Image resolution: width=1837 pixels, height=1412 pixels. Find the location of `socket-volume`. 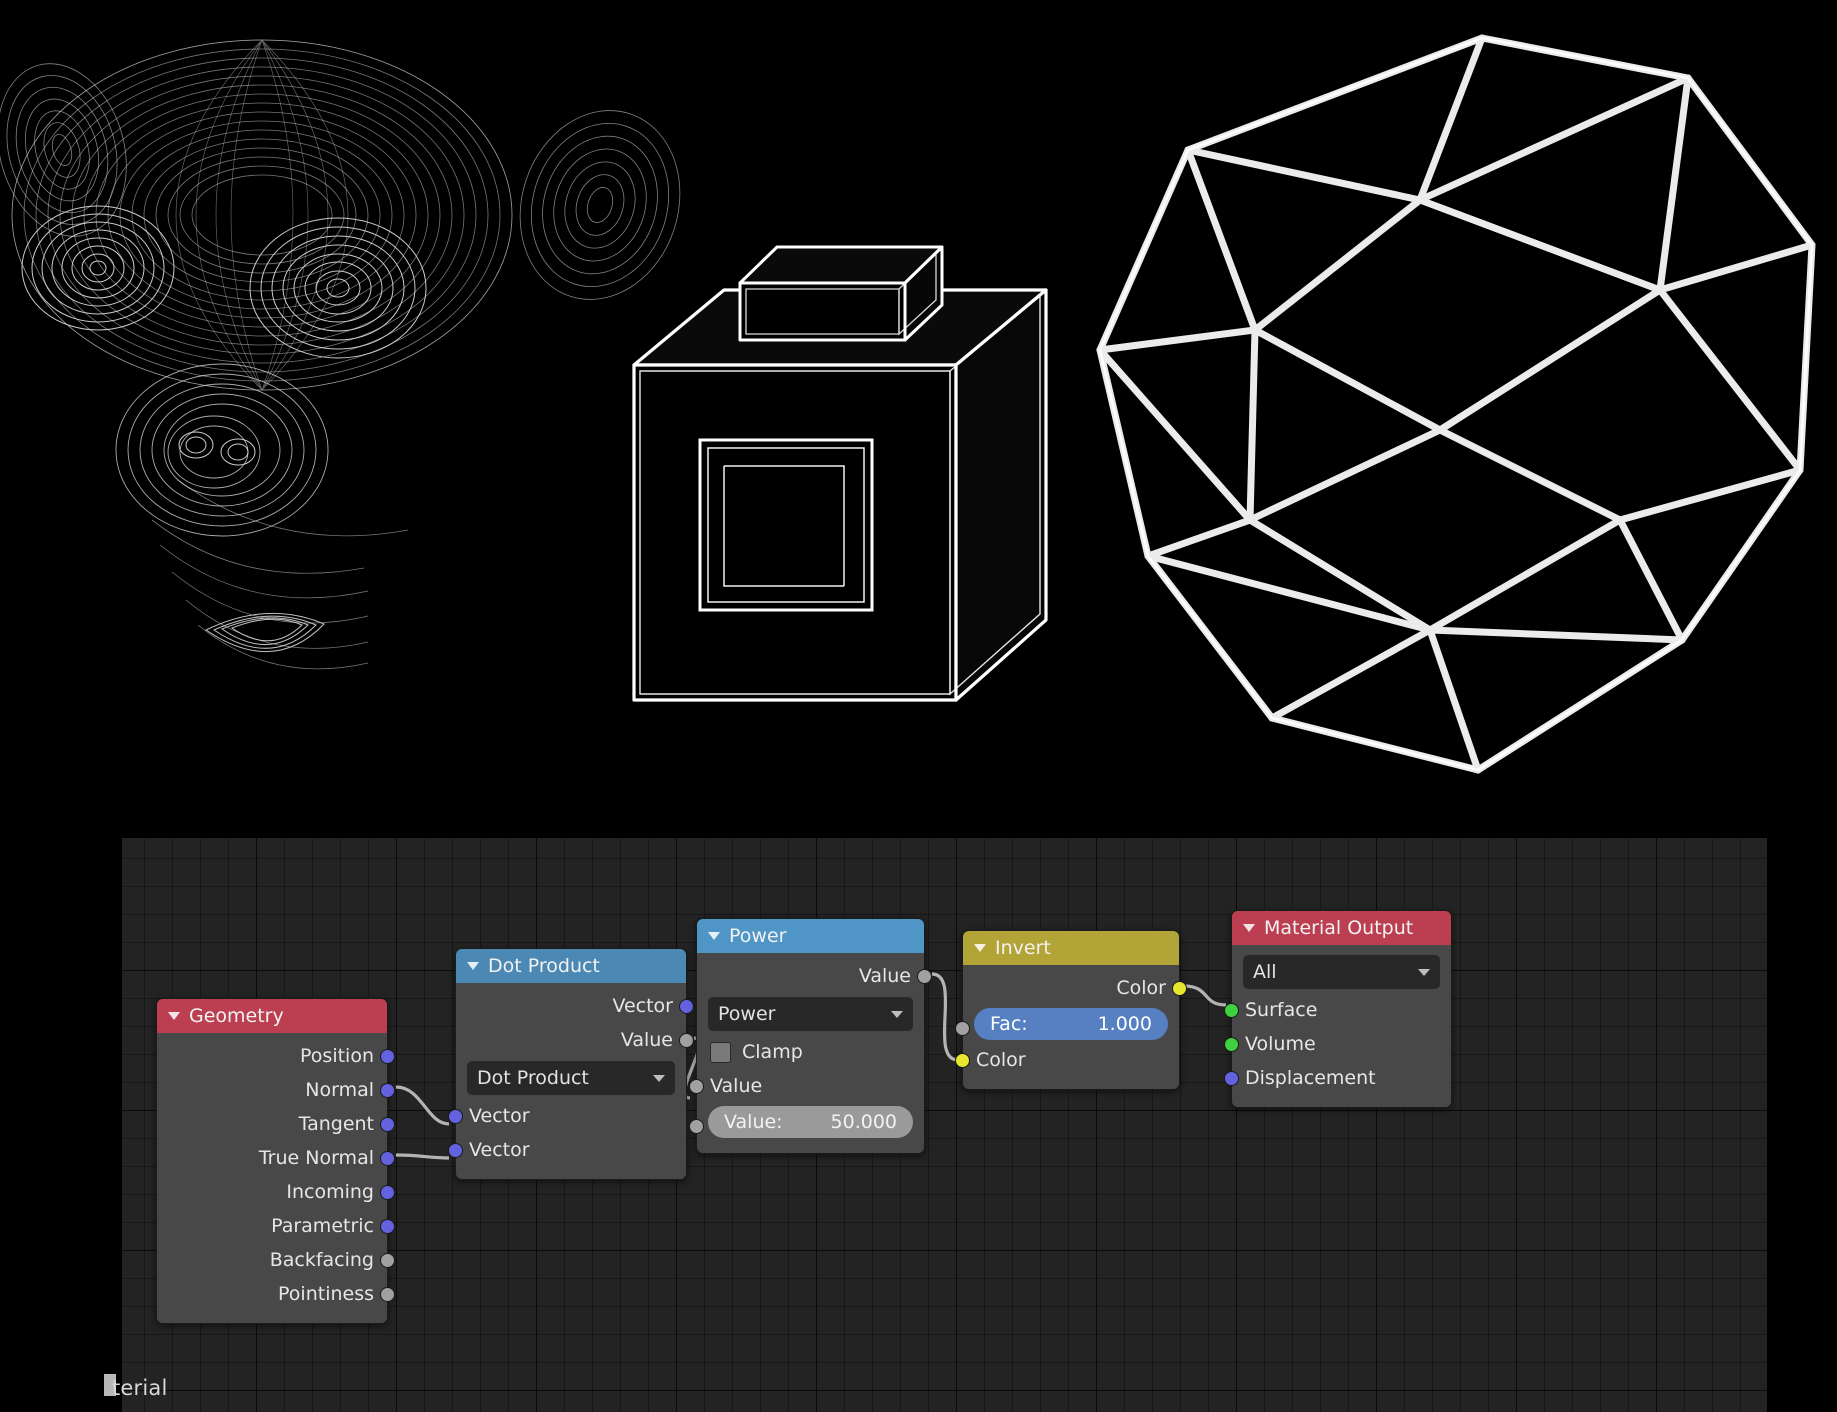

socket-volume is located at coordinates (1231, 1044).